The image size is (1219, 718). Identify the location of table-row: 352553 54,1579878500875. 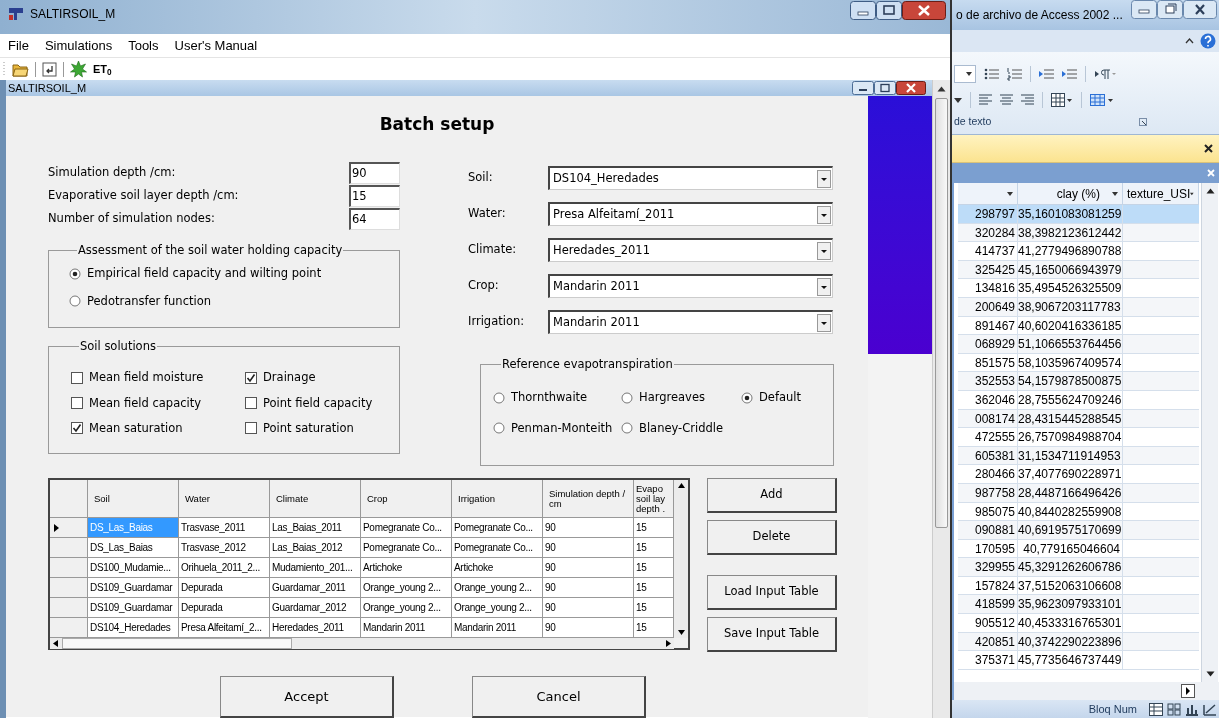
(1078, 381).